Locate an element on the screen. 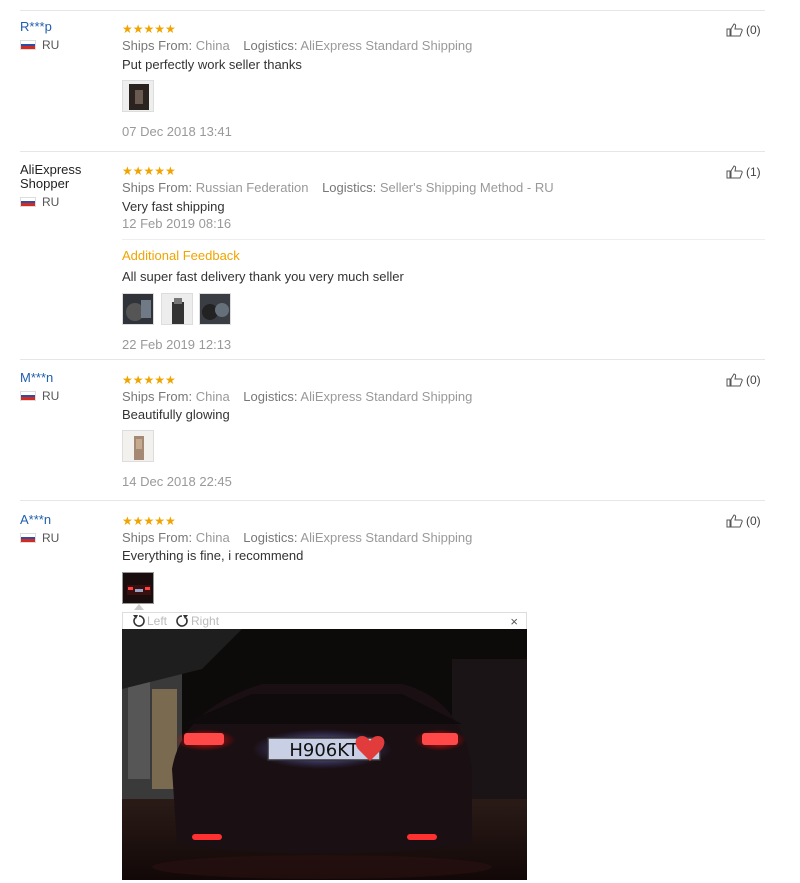 Image resolution: width=800 pixels, height=883 pixels. helpful-count: (1) is located at coordinates (753, 172).